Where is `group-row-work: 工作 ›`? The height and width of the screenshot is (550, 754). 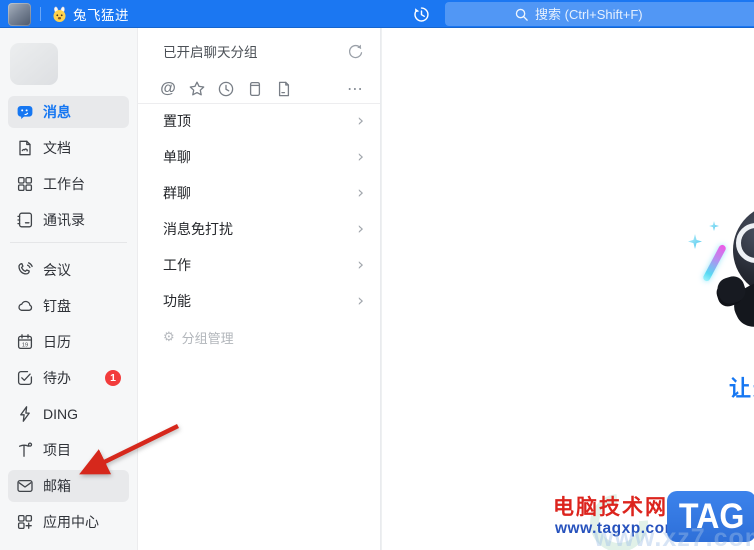 group-row-work: 工作 › is located at coordinates (259, 265).